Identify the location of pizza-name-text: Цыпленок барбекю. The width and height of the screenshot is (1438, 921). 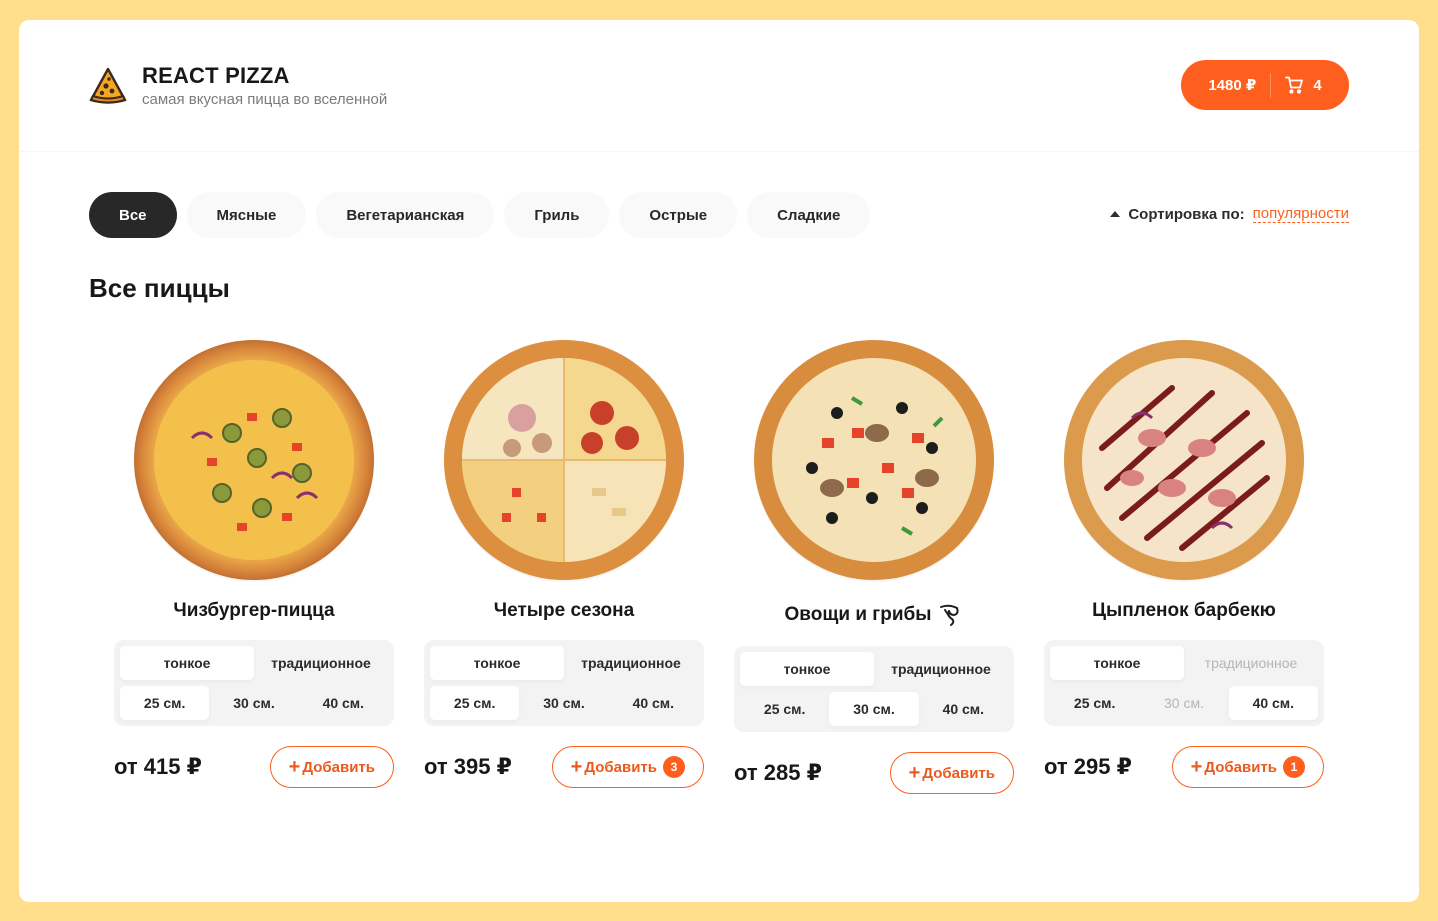
(1184, 610).